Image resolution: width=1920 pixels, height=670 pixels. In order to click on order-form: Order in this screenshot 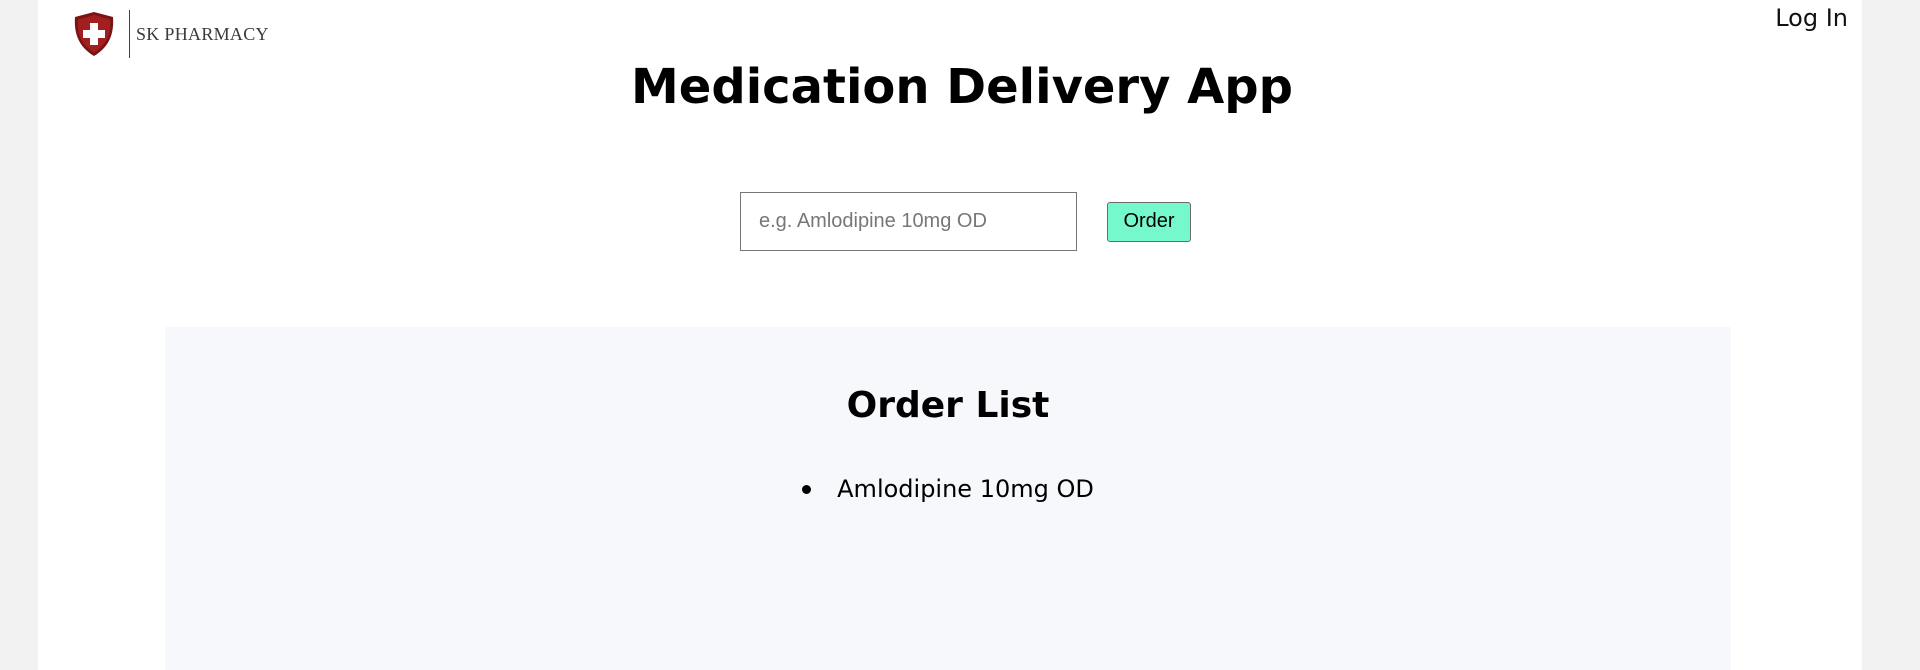, I will do `click(965, 221)`.